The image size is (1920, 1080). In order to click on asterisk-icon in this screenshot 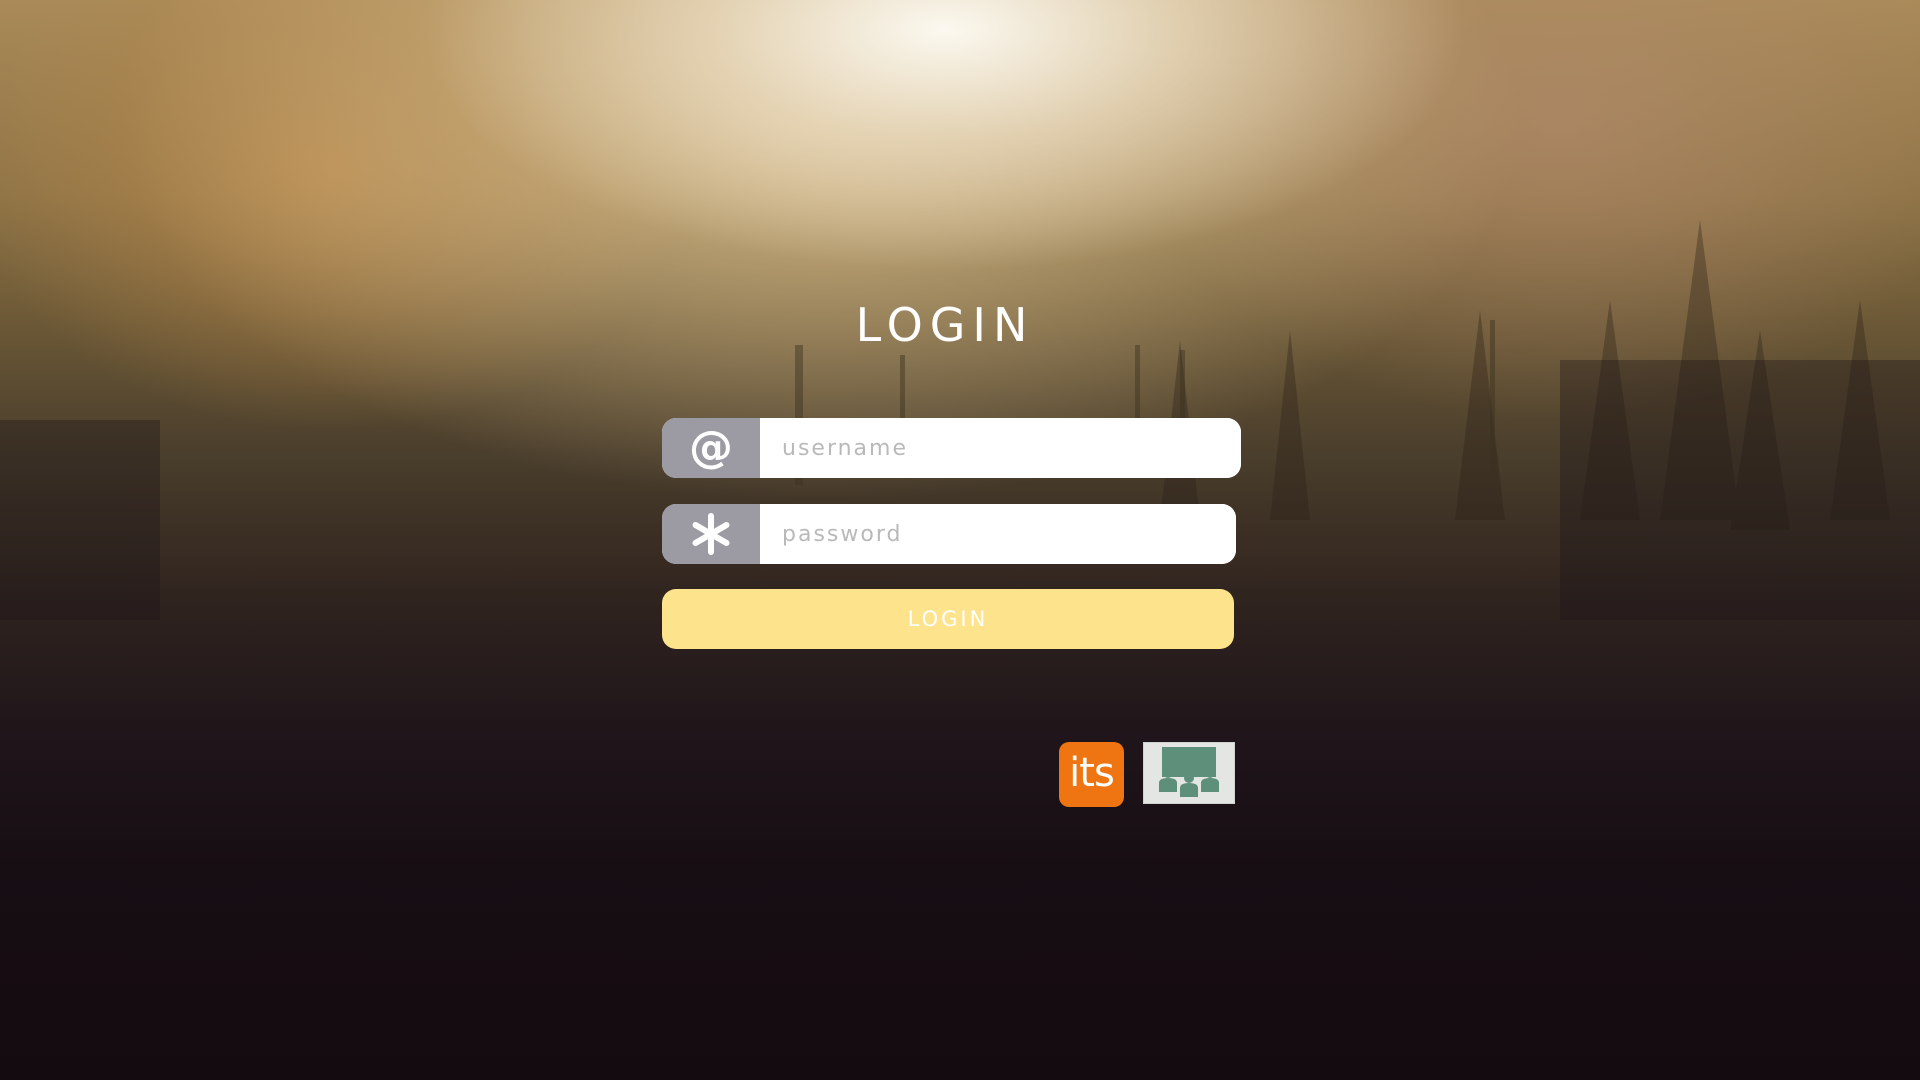, I will do `click(711, 534)`.